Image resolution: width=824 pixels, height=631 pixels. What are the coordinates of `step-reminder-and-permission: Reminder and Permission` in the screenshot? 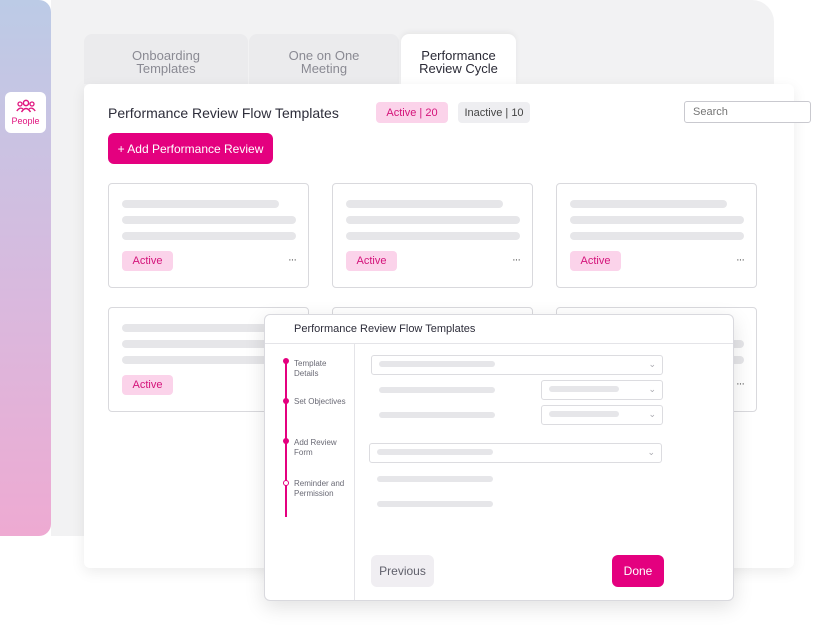 It's located at (321, 489).